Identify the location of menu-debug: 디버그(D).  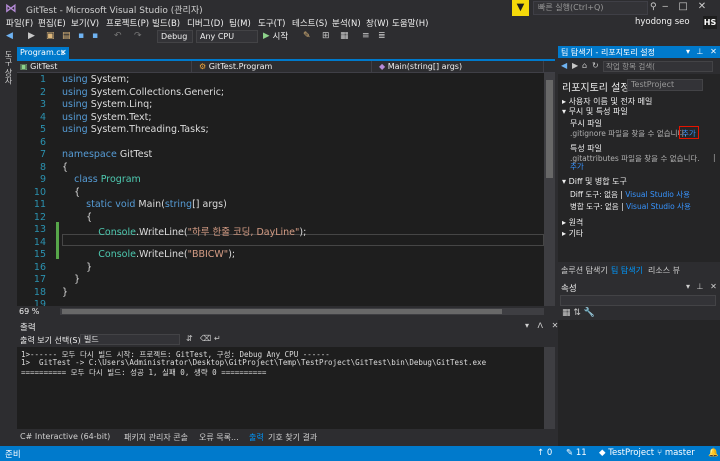
(205, 23).